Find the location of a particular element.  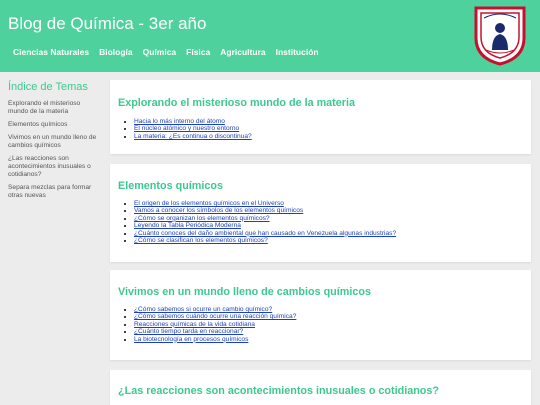

sidebar-item-mezclas: Separa mezclas para formar otras nuevas is located at coordinates (53, 192).